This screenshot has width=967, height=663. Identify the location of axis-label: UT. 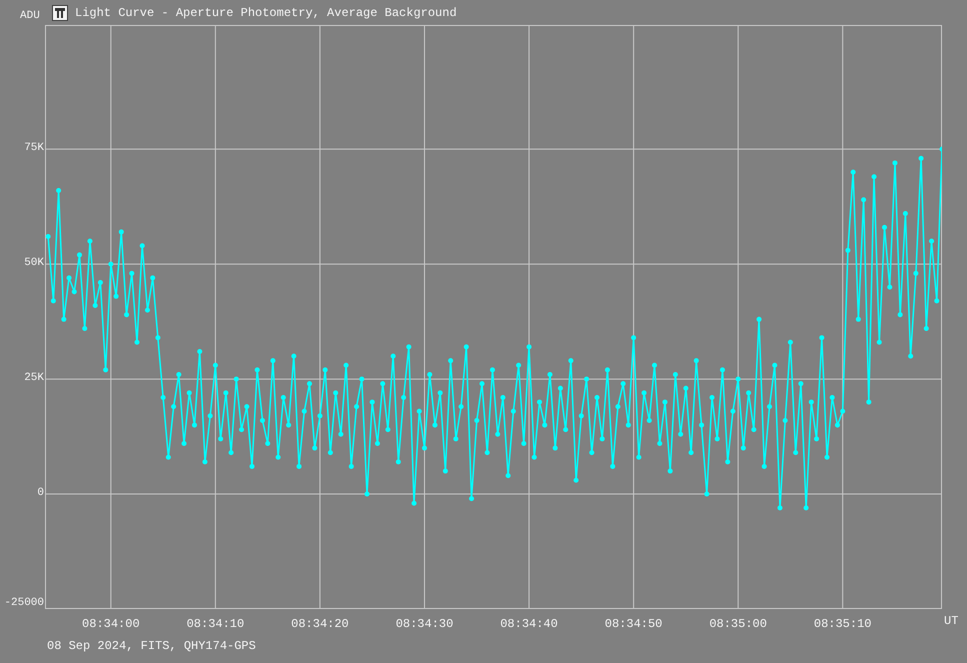
(950, 618).